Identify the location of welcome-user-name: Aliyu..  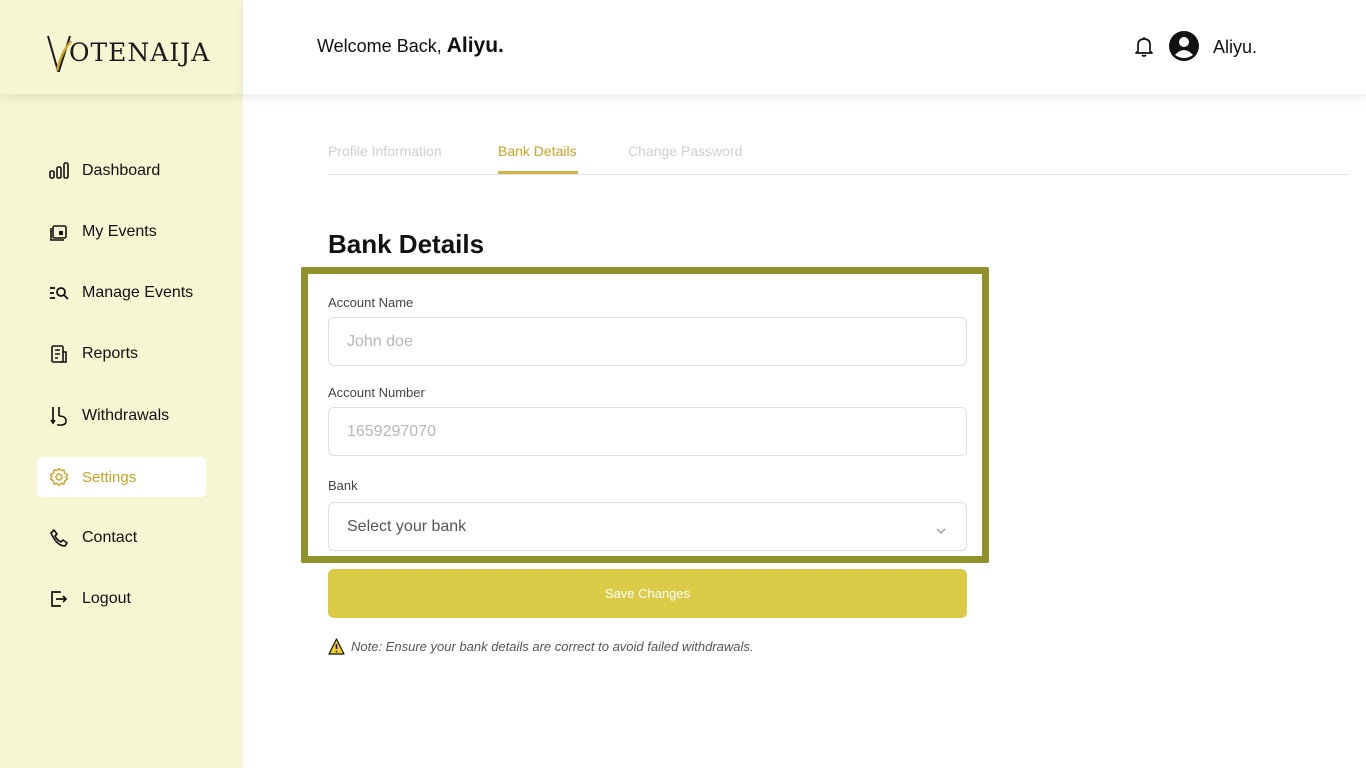
(475, 45).